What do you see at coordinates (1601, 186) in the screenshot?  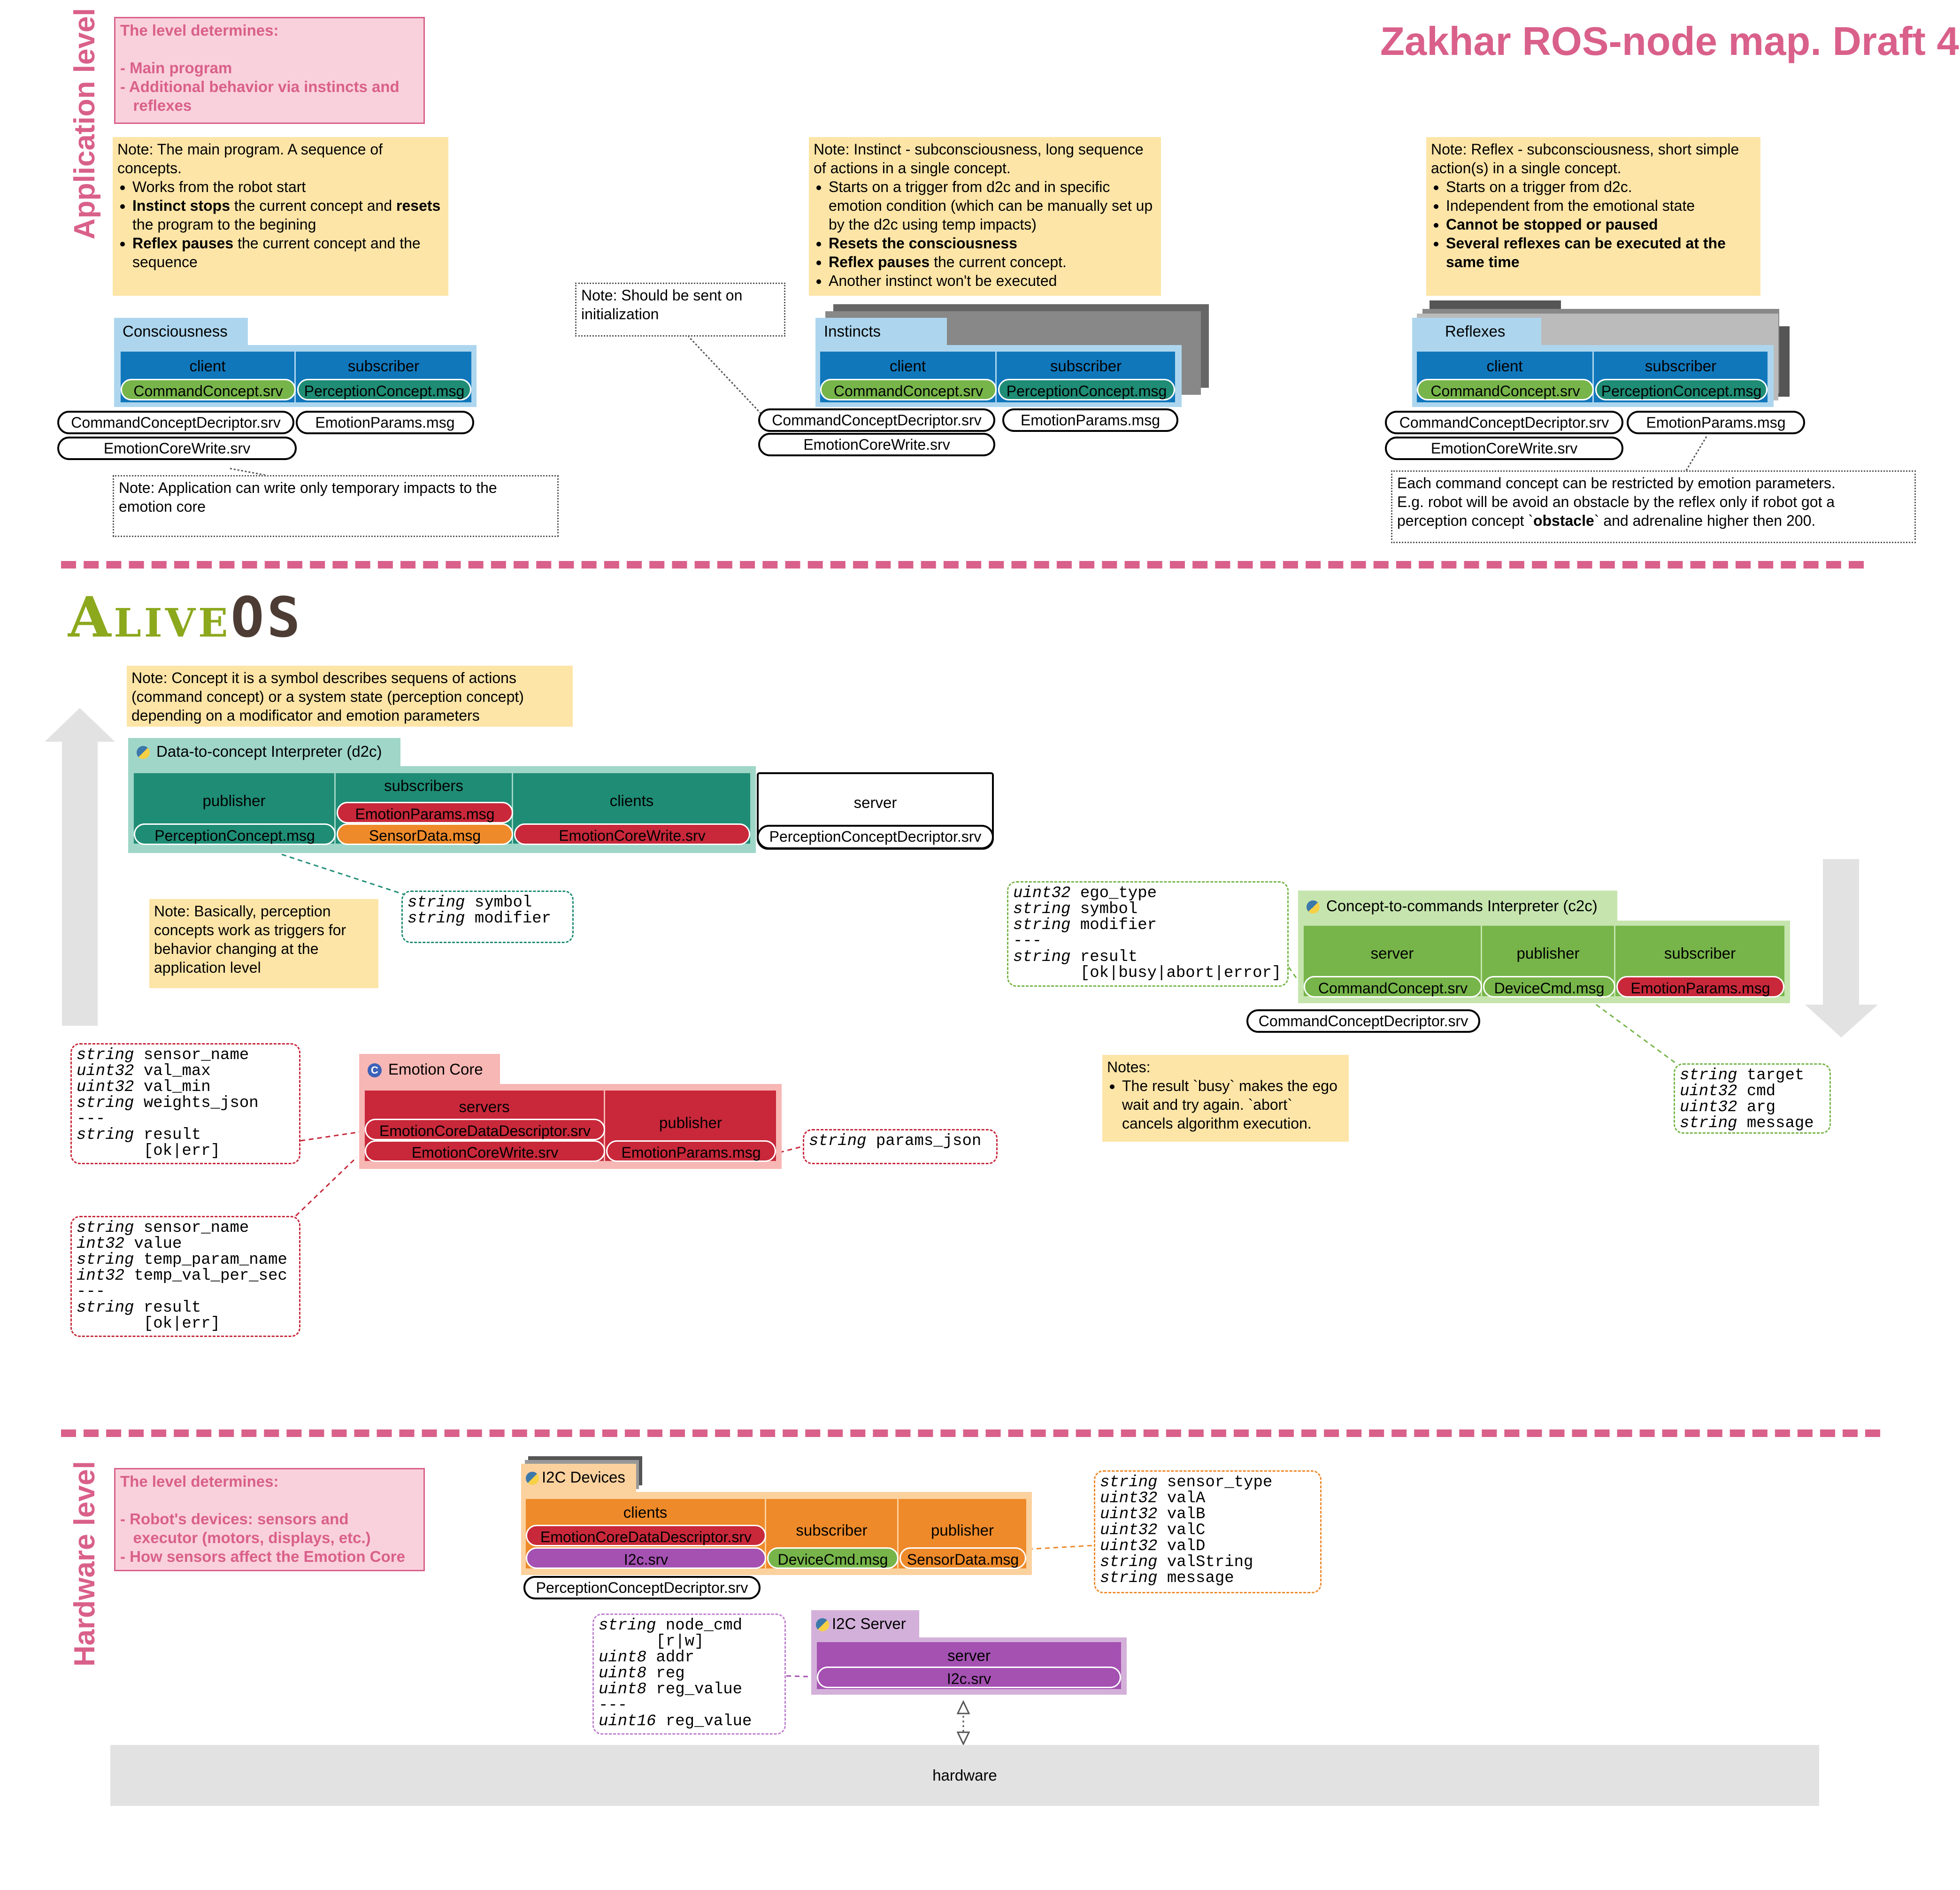 I see `note-bullet: Starts on a trigger from d2c.` at bounding box center [1601, 186].